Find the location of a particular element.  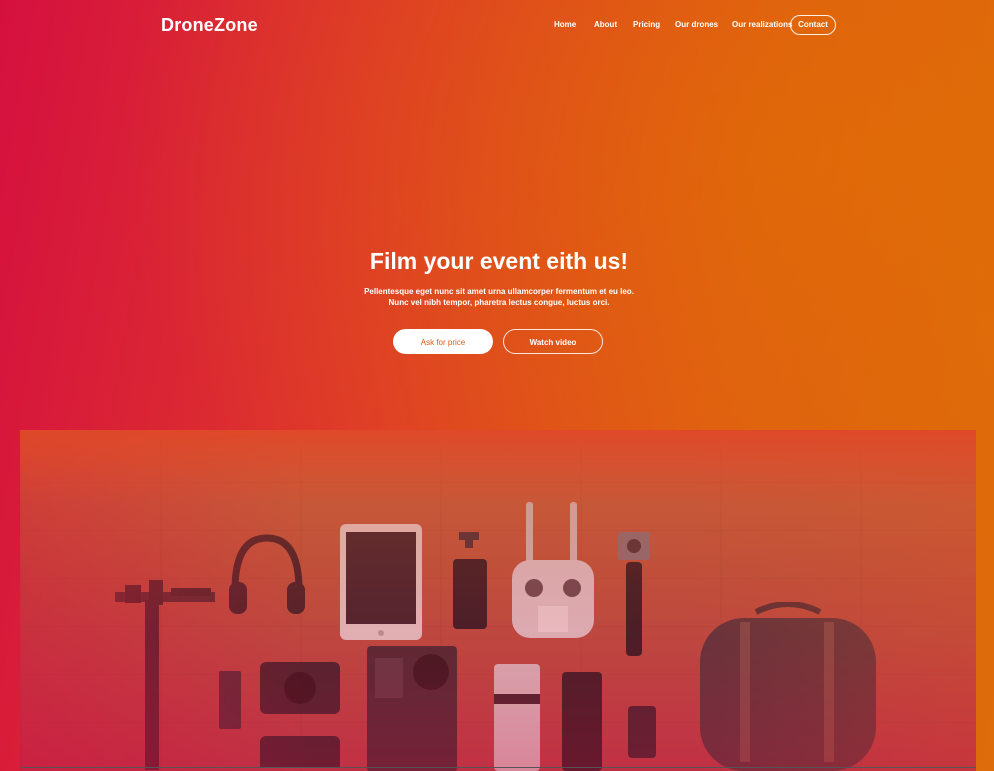

nav-item-about: About is located at coordinates (605, 24).